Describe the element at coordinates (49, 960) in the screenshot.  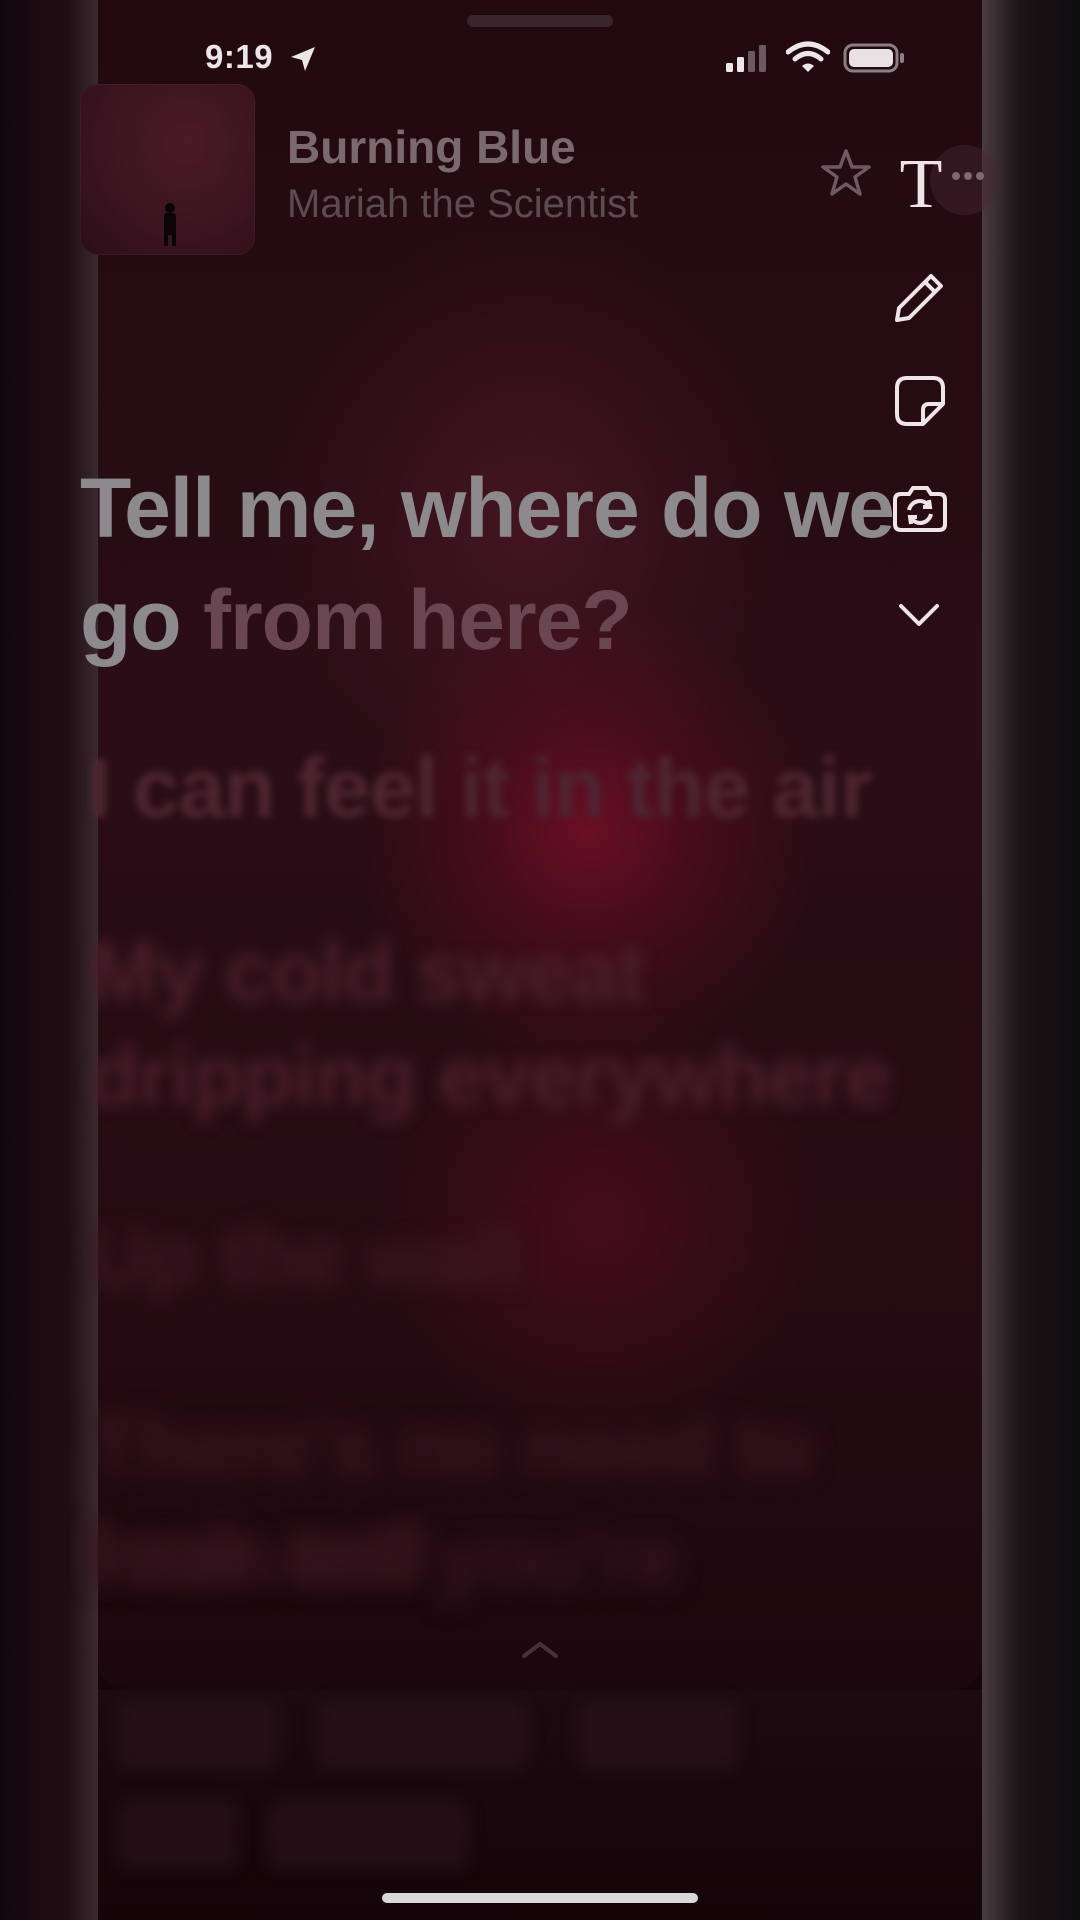
I see `left-edge-backdrop` at that location.